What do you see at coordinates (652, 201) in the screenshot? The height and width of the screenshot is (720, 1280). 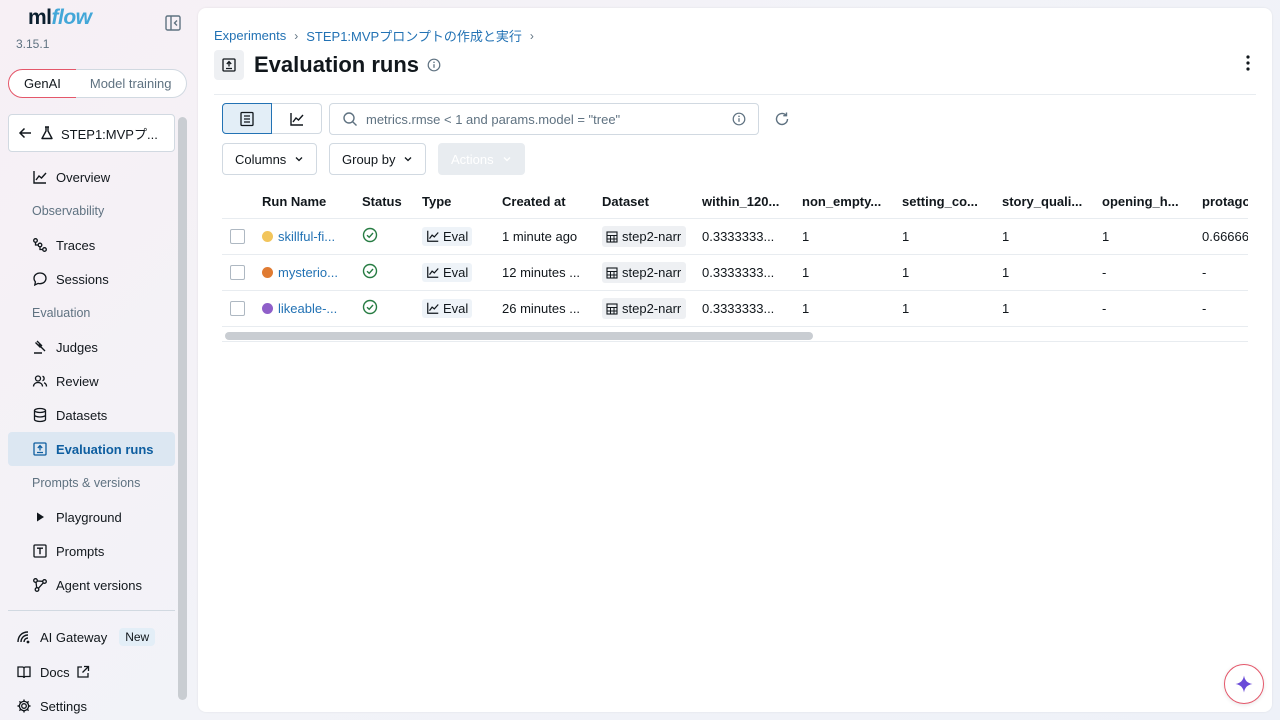 I see `column-header: Dataset` at bounding box center [652, 201].